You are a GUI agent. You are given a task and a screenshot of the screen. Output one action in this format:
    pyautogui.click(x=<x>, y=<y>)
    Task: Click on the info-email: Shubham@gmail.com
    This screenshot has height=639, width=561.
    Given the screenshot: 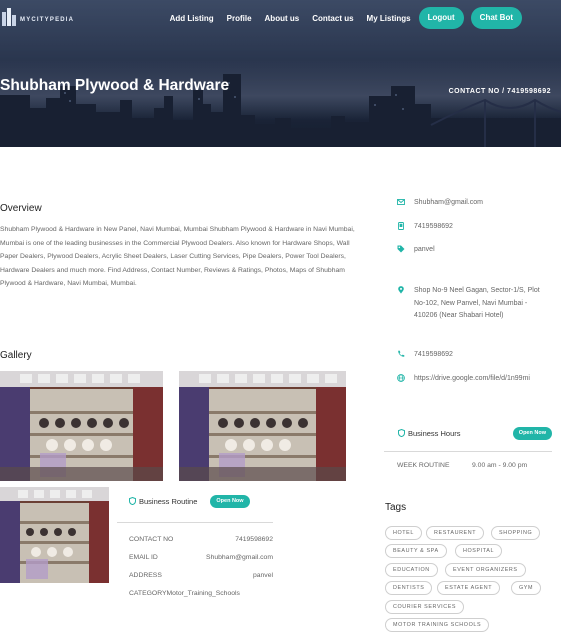 What is the action you would take?
    pyautogui.click(x=440, y=203)
    